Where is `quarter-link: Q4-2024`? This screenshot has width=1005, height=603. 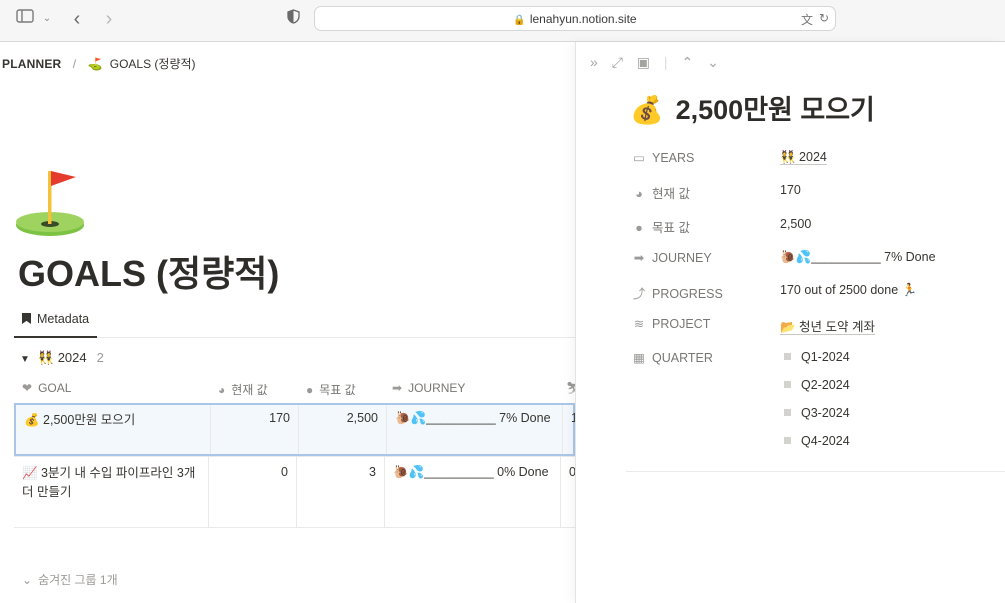 quarter-link: Q4-2024 is located at coordinates (817, 441).